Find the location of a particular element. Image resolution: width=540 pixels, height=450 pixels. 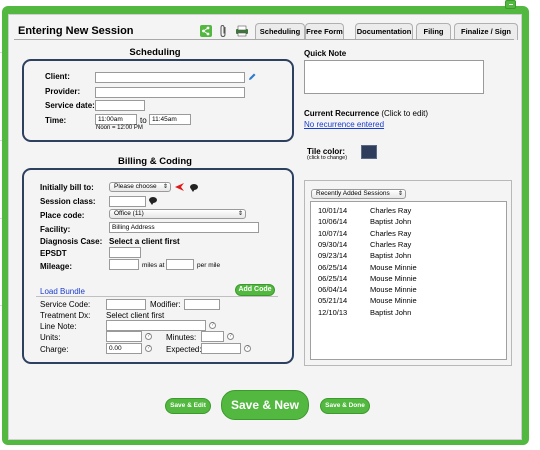

close-icon is located at coordinates (510, 4).